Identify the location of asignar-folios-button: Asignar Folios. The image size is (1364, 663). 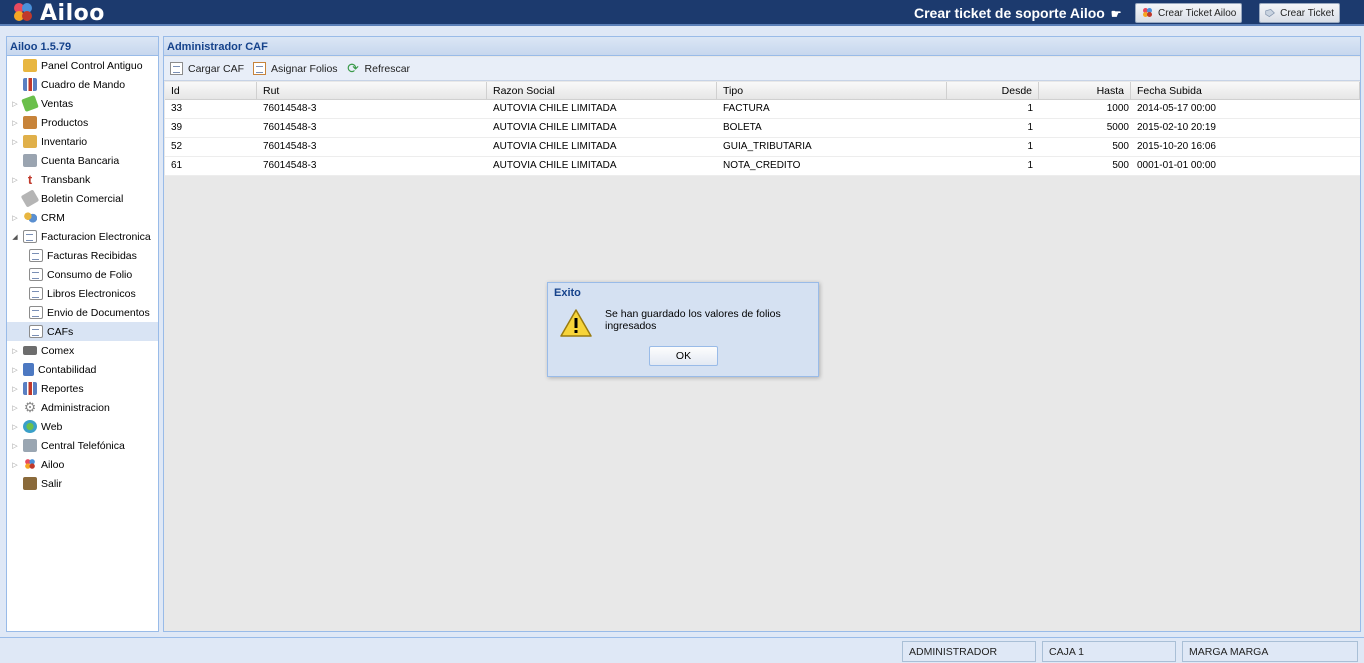
(295, 68).